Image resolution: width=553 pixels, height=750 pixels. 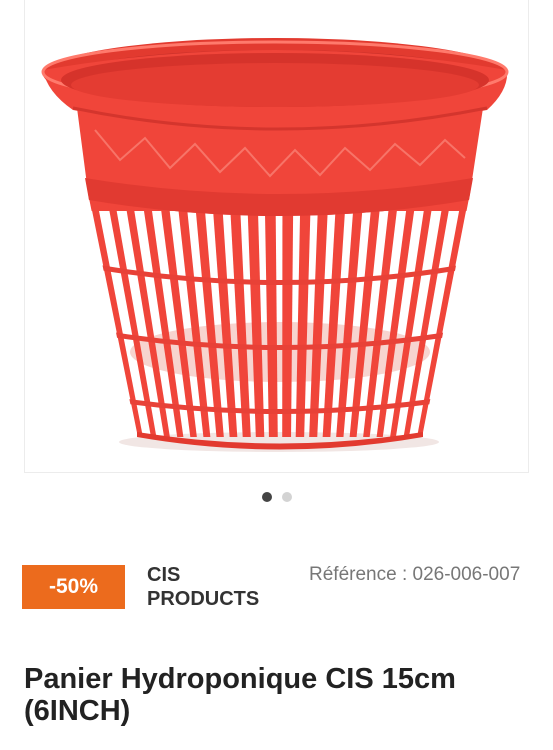 I want to click on discount-badge: -50%, so click(x=73, y=587).